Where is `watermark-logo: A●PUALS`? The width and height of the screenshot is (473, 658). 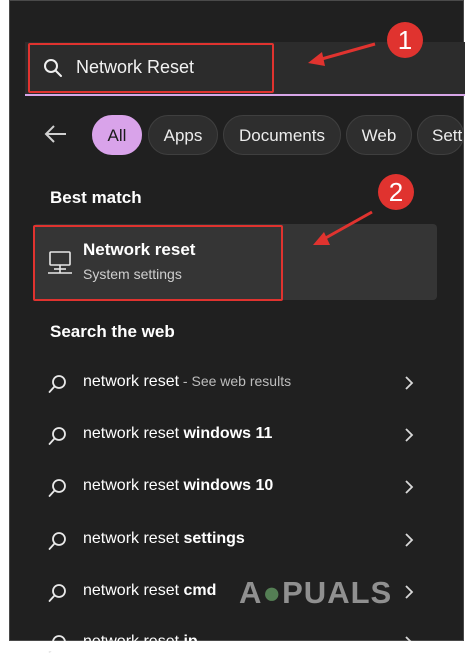
watermark-logo: A●PUALS is located at coordinates (316, 592).